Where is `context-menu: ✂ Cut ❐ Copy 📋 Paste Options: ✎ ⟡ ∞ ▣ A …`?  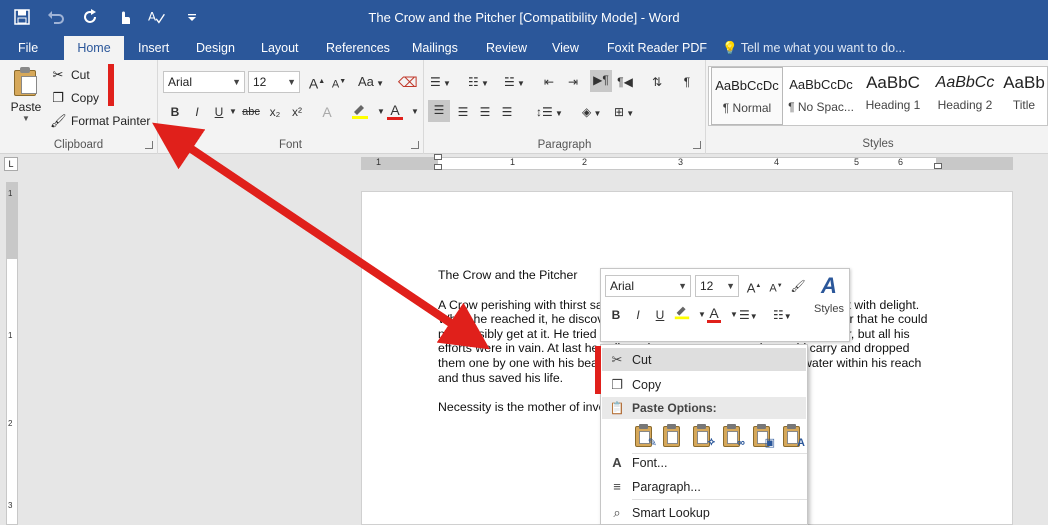
context-menu: ✂ Cut ❐ Copy 📋 Paste Options: ✎ ⟡ ∞ ▣ A … is located at coordinates (704, 434).